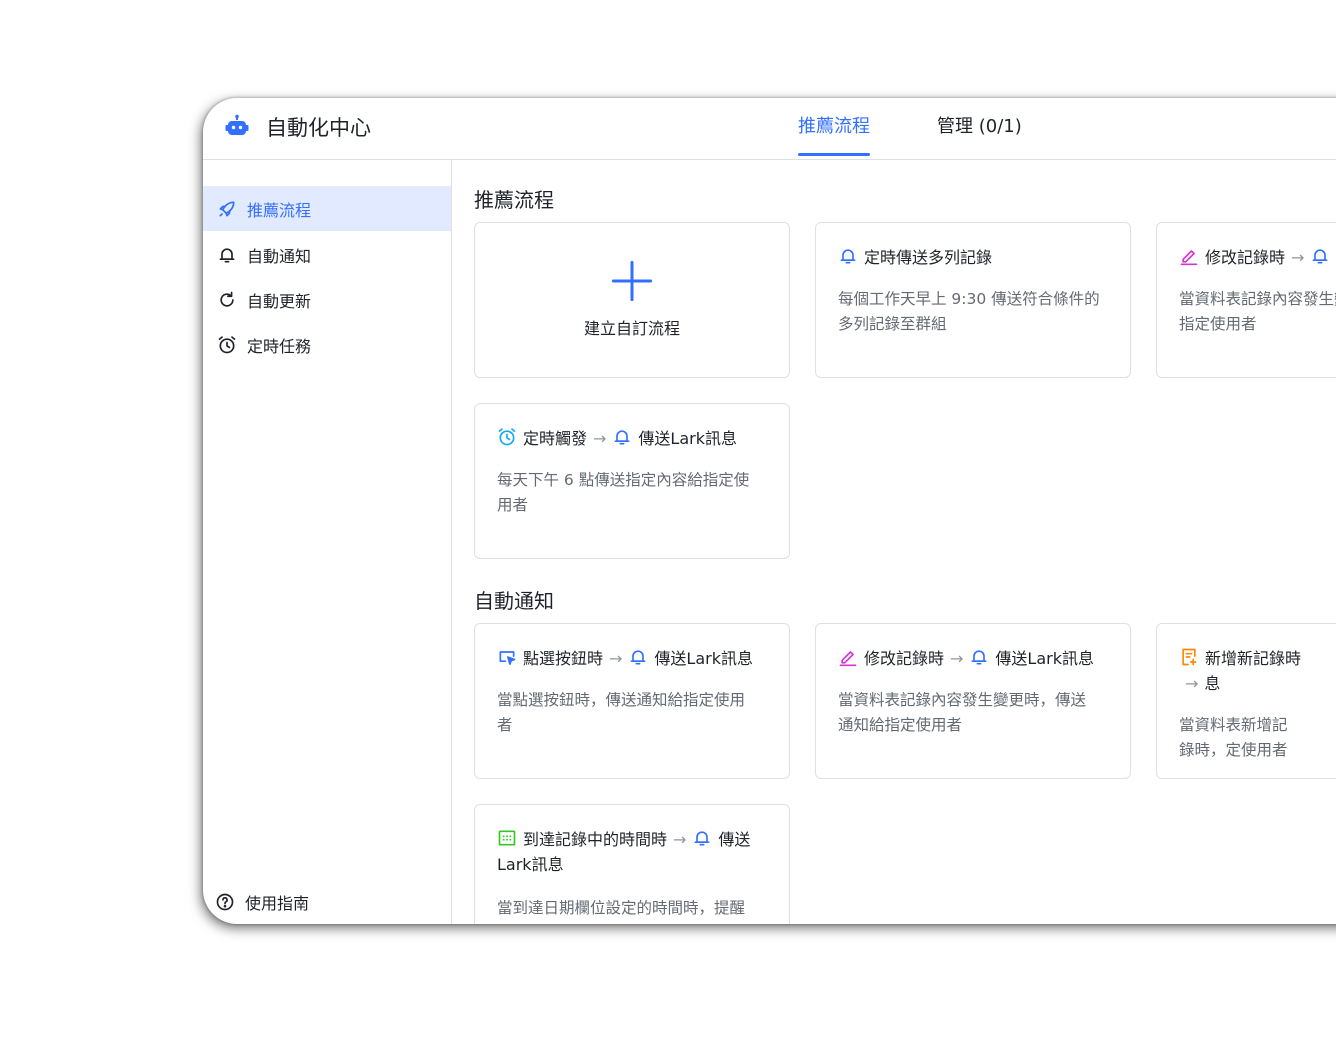 This screenshot has width=1336, height=1043. I want to click on calendar-grid-icon, so click(507, 838).